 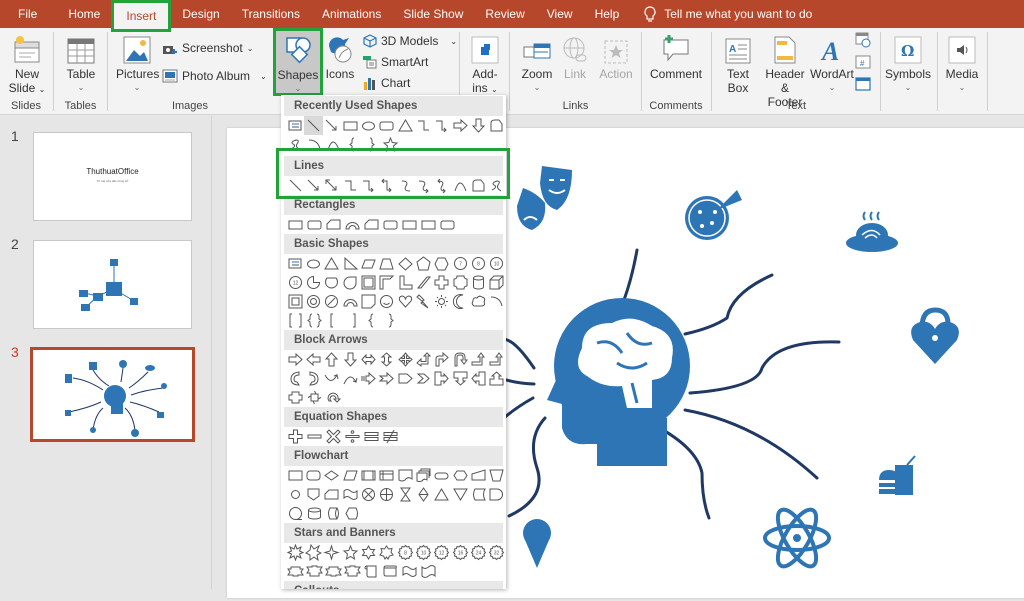 I want to click on shape-falt-icon, so click(x=313, y=475).